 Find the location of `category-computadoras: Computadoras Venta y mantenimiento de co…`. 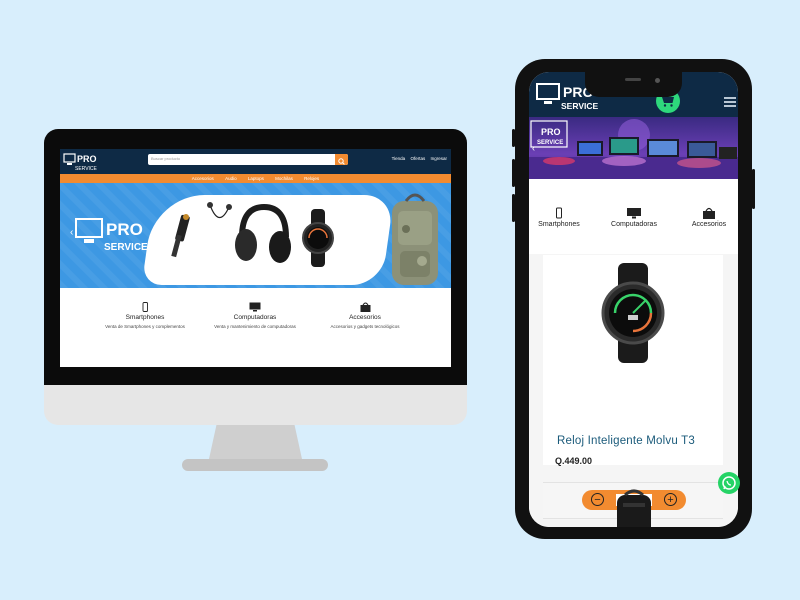

category-computadoras: Computadoras Venta y mantenimiento de co… is located at coordinates (255, 316).